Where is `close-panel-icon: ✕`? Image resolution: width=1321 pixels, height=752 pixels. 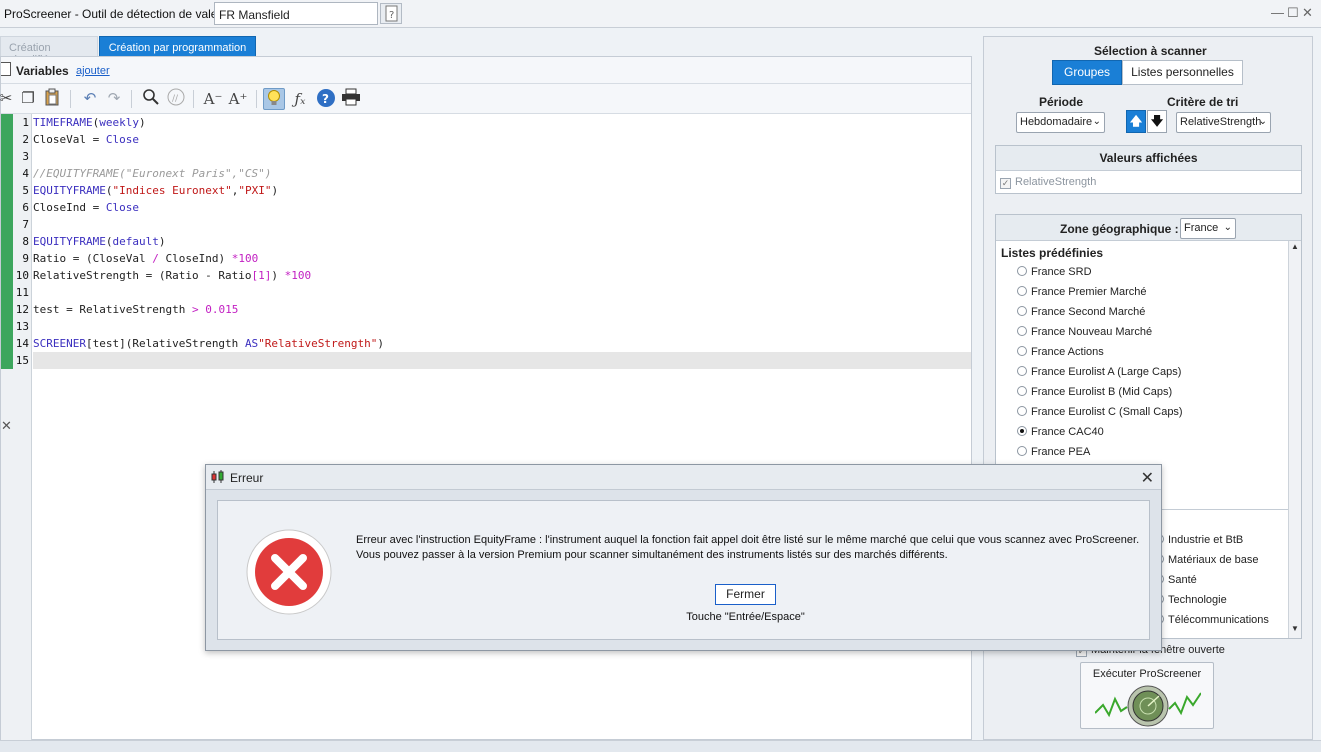 close-panel-icon: ✕ is located at coordinates (8, 426).